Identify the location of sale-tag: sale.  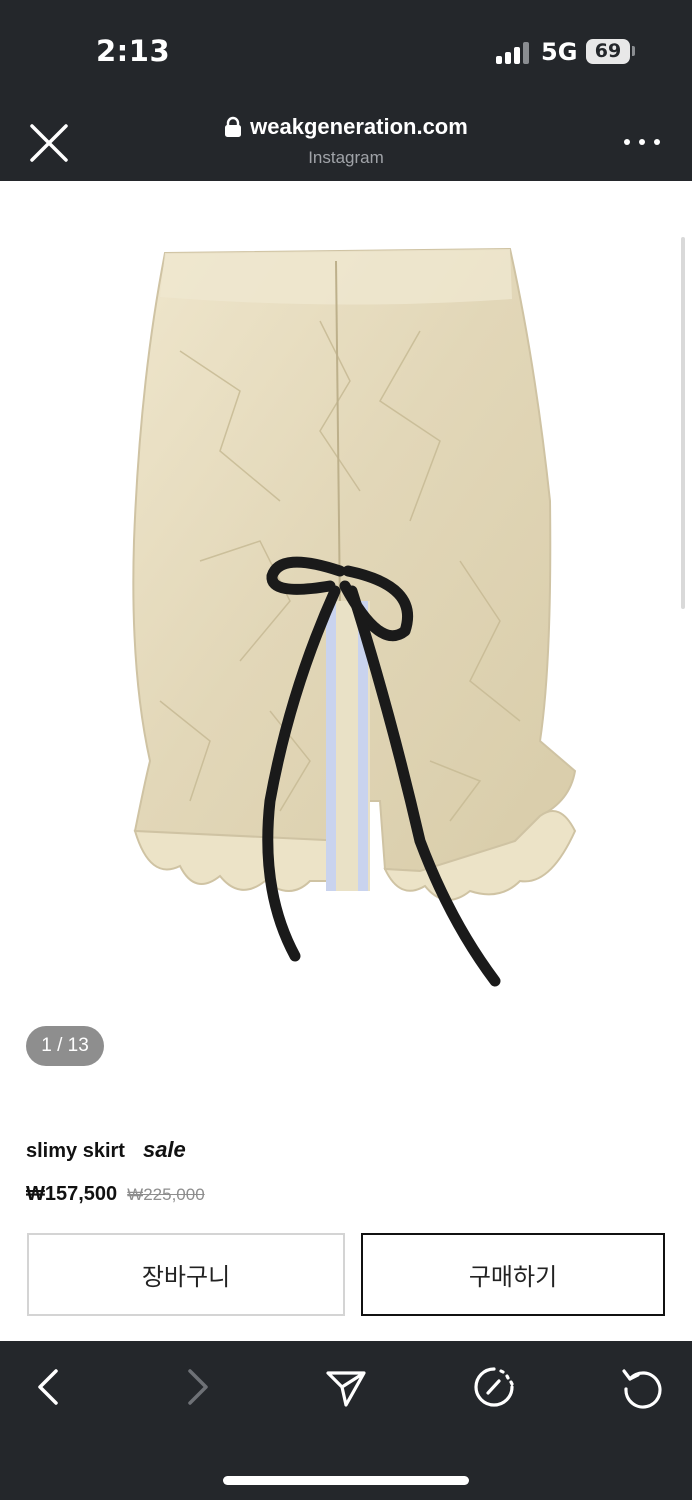
(164, 1149).